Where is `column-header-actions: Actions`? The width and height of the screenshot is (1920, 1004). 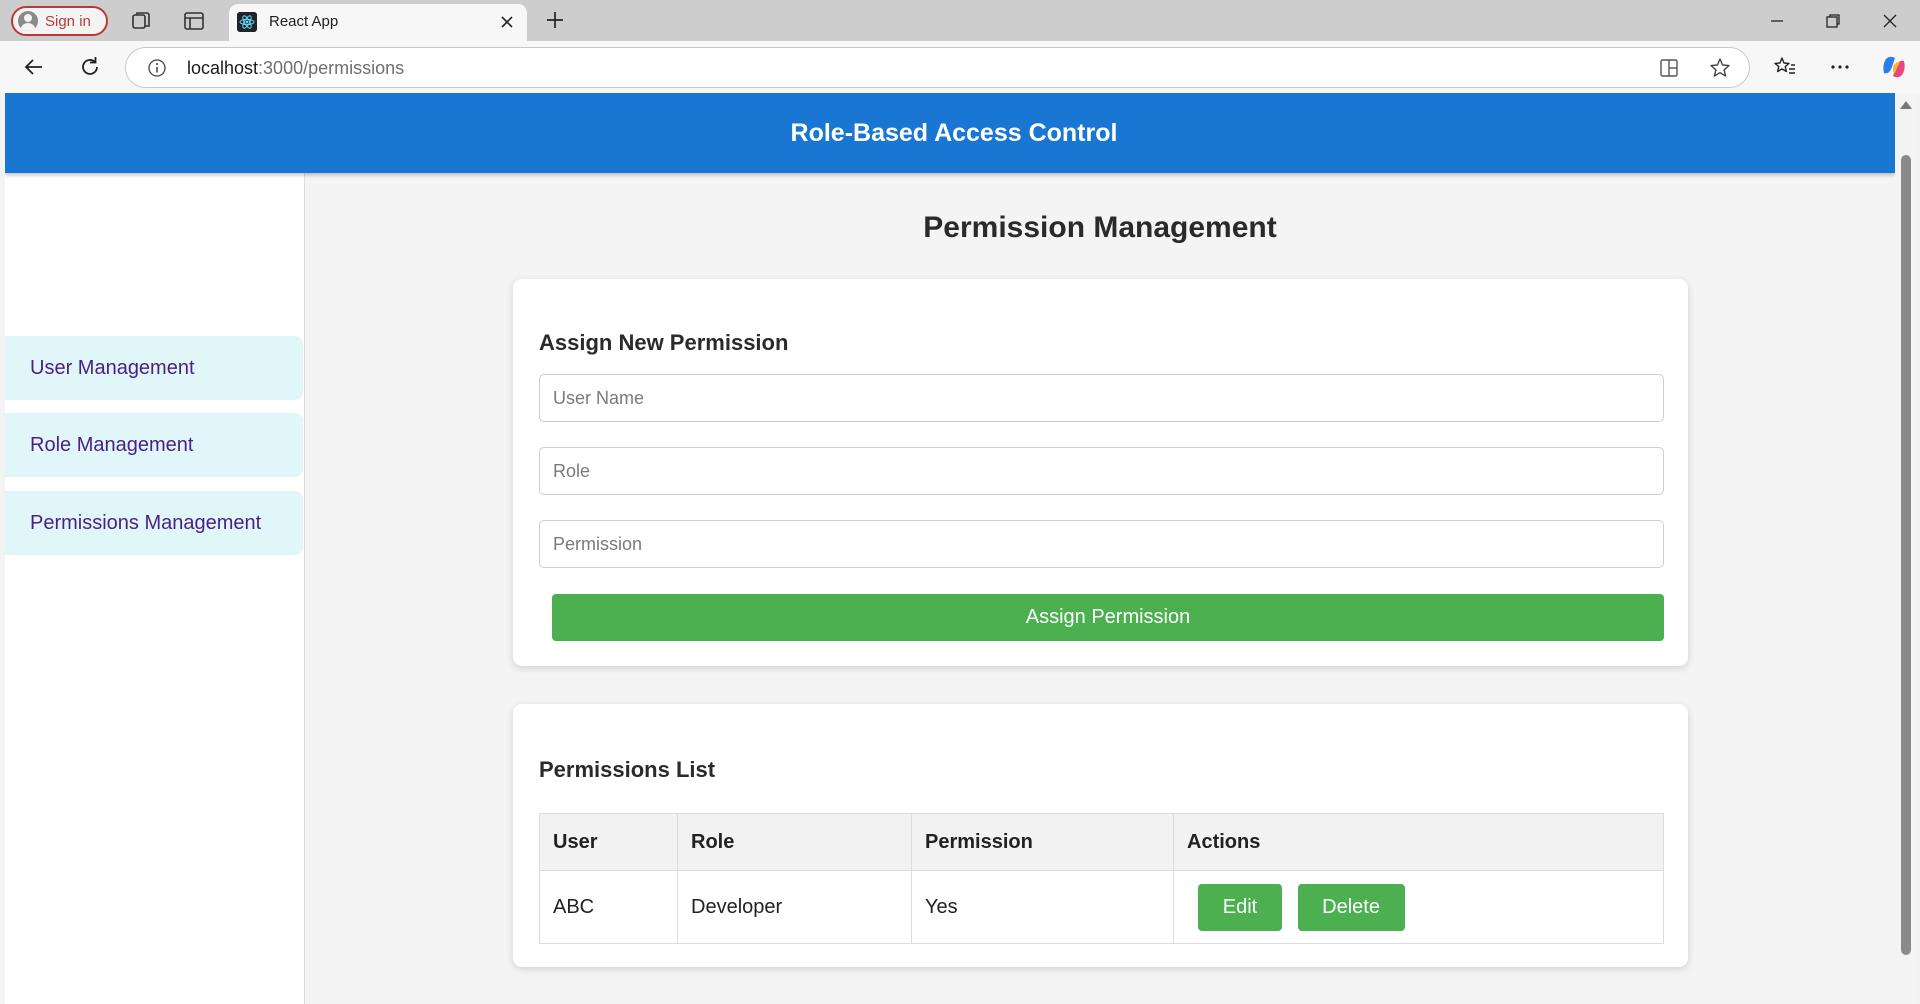
column-header-actions: Actions is located at coordinates (1418, 842).